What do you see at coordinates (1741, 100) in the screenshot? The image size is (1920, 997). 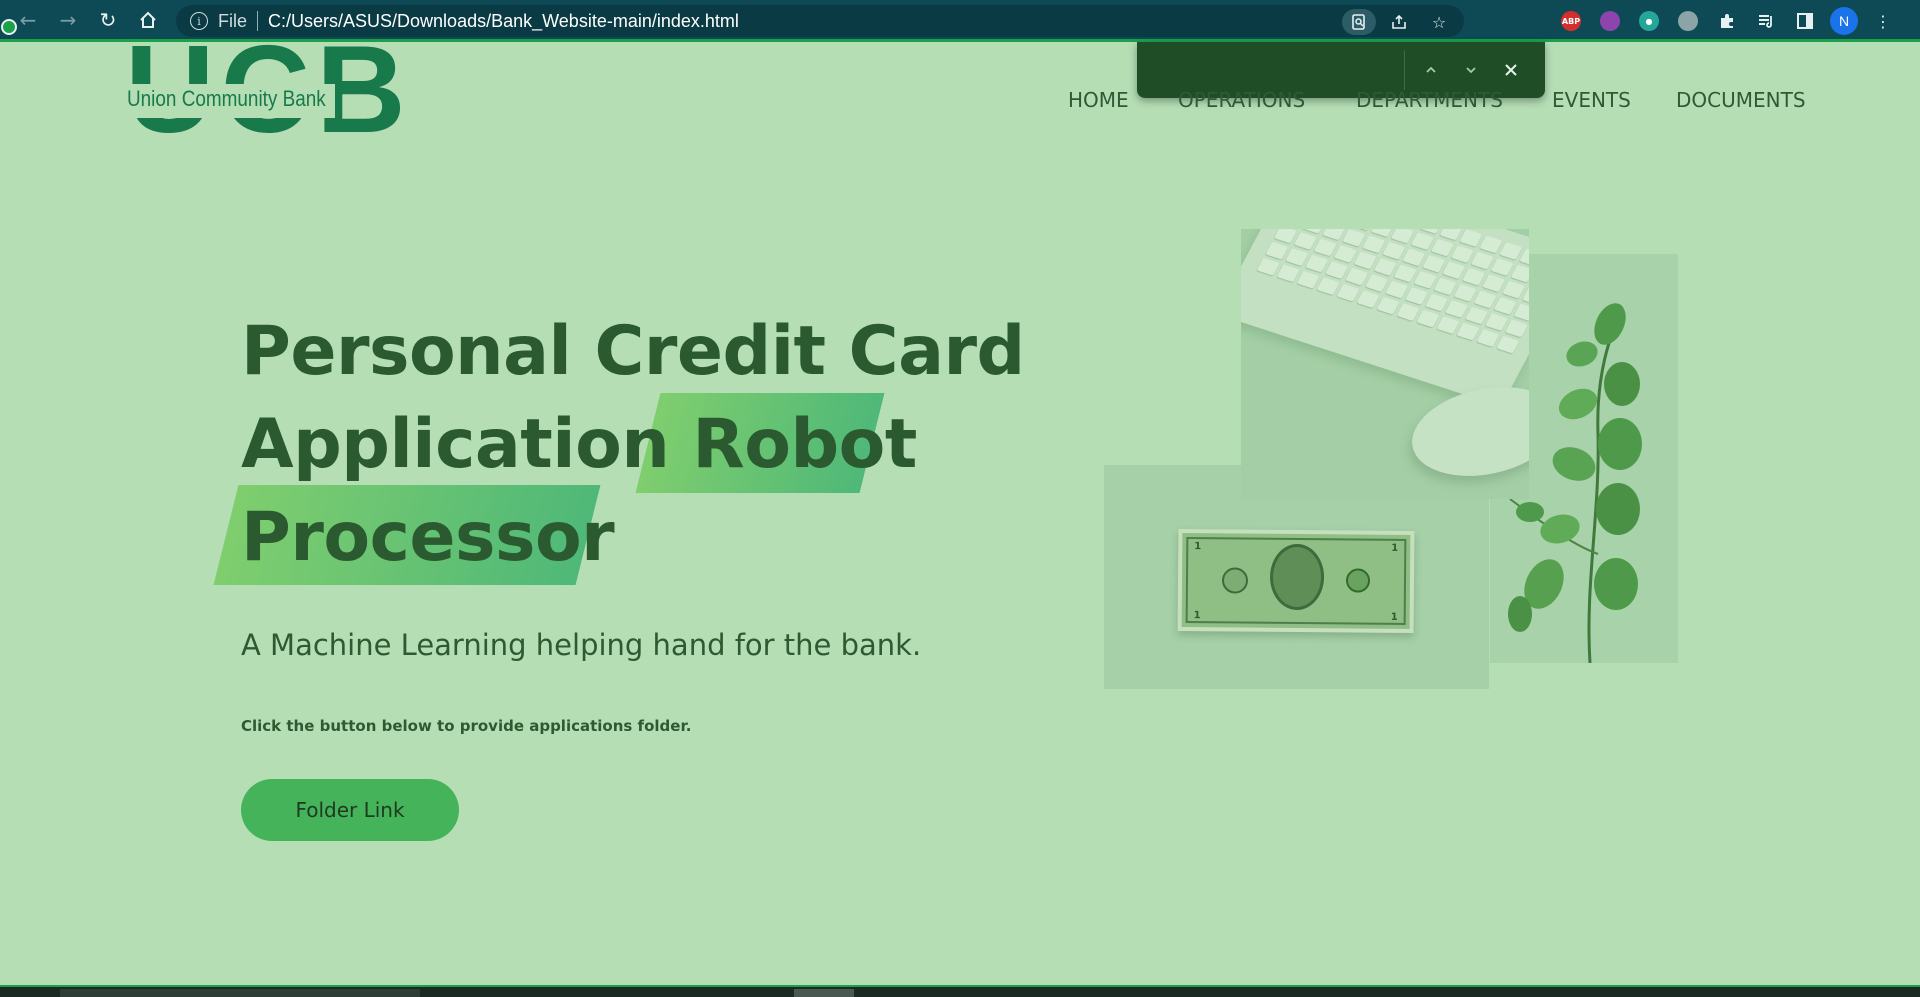 I see `nav-documents: DOCUMENTS` at bounding box center [1741, 100].